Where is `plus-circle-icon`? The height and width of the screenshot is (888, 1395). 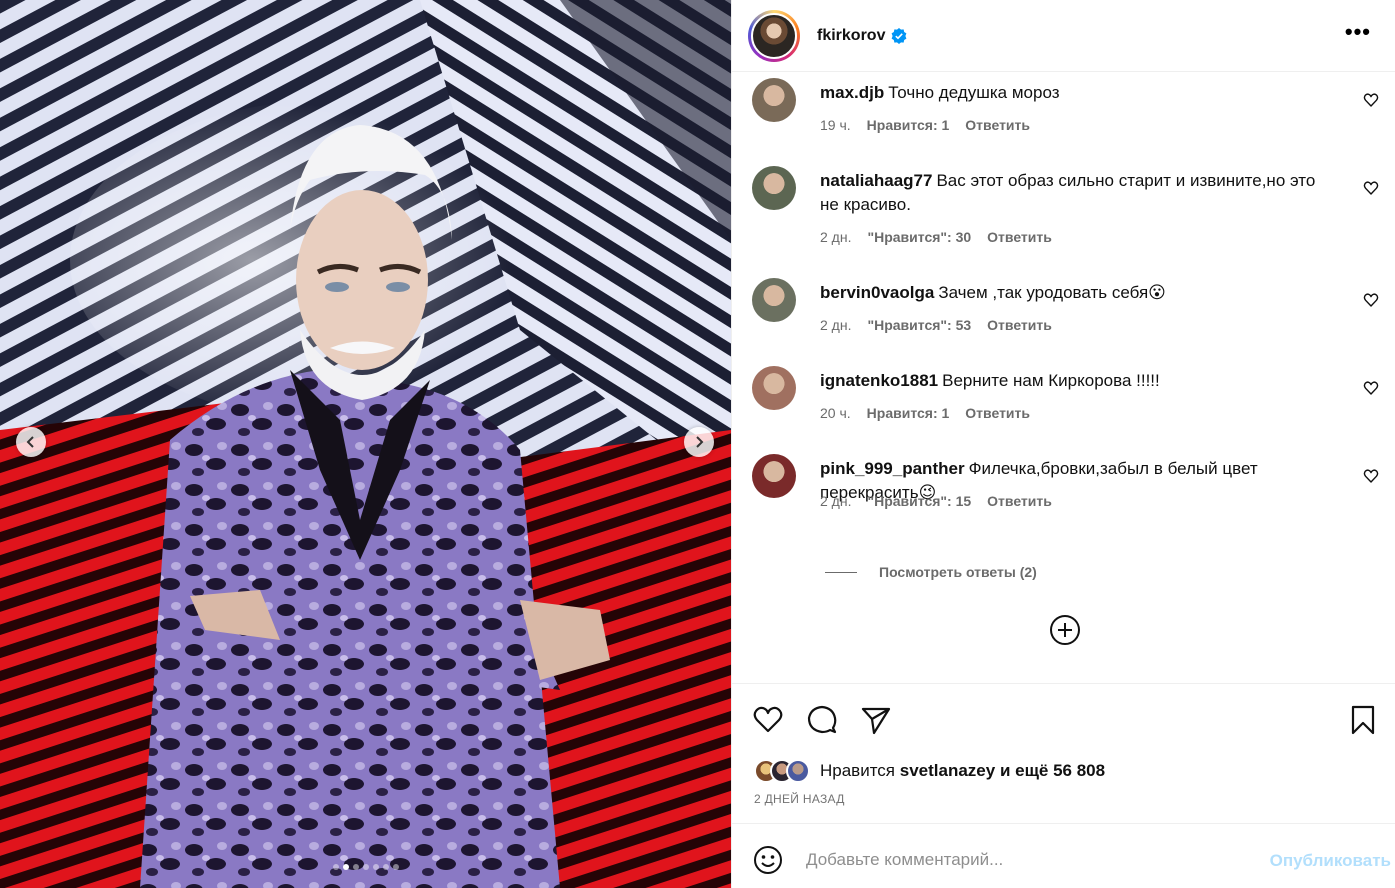 plus-circle-icon is located at coordinates (1065, 630).